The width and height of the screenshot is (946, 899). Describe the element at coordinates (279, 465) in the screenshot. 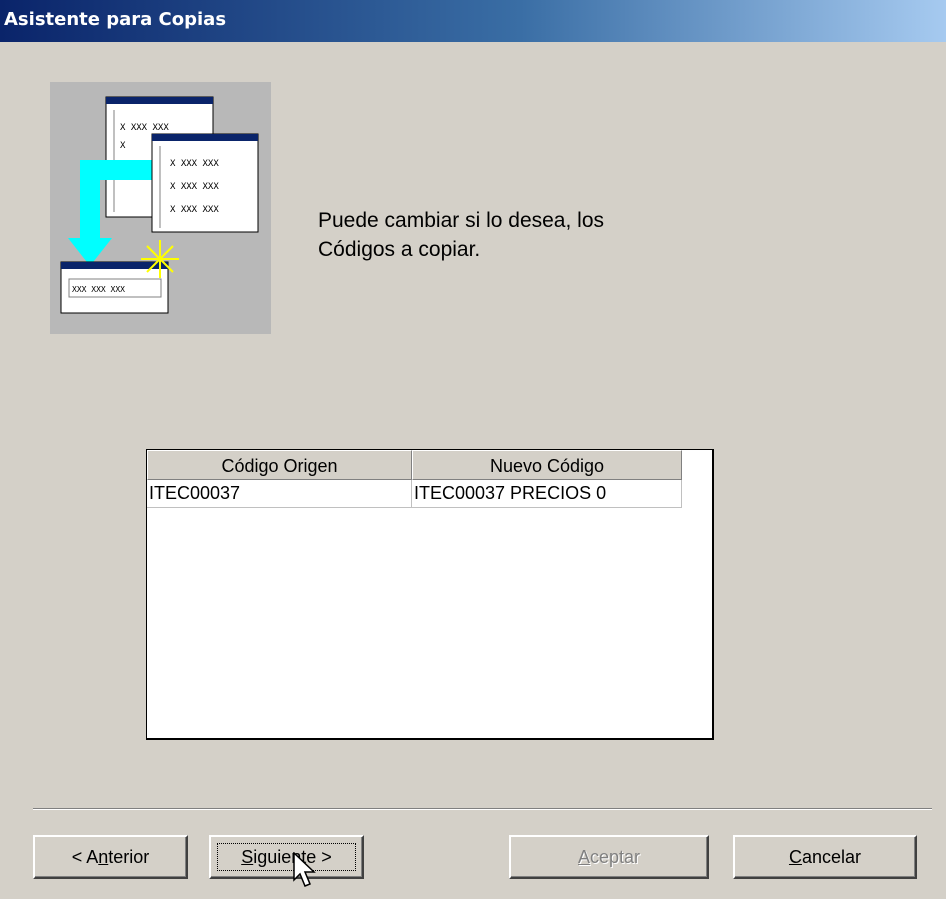

I see `column-header-codigo-origen: Código Origen` at that location.